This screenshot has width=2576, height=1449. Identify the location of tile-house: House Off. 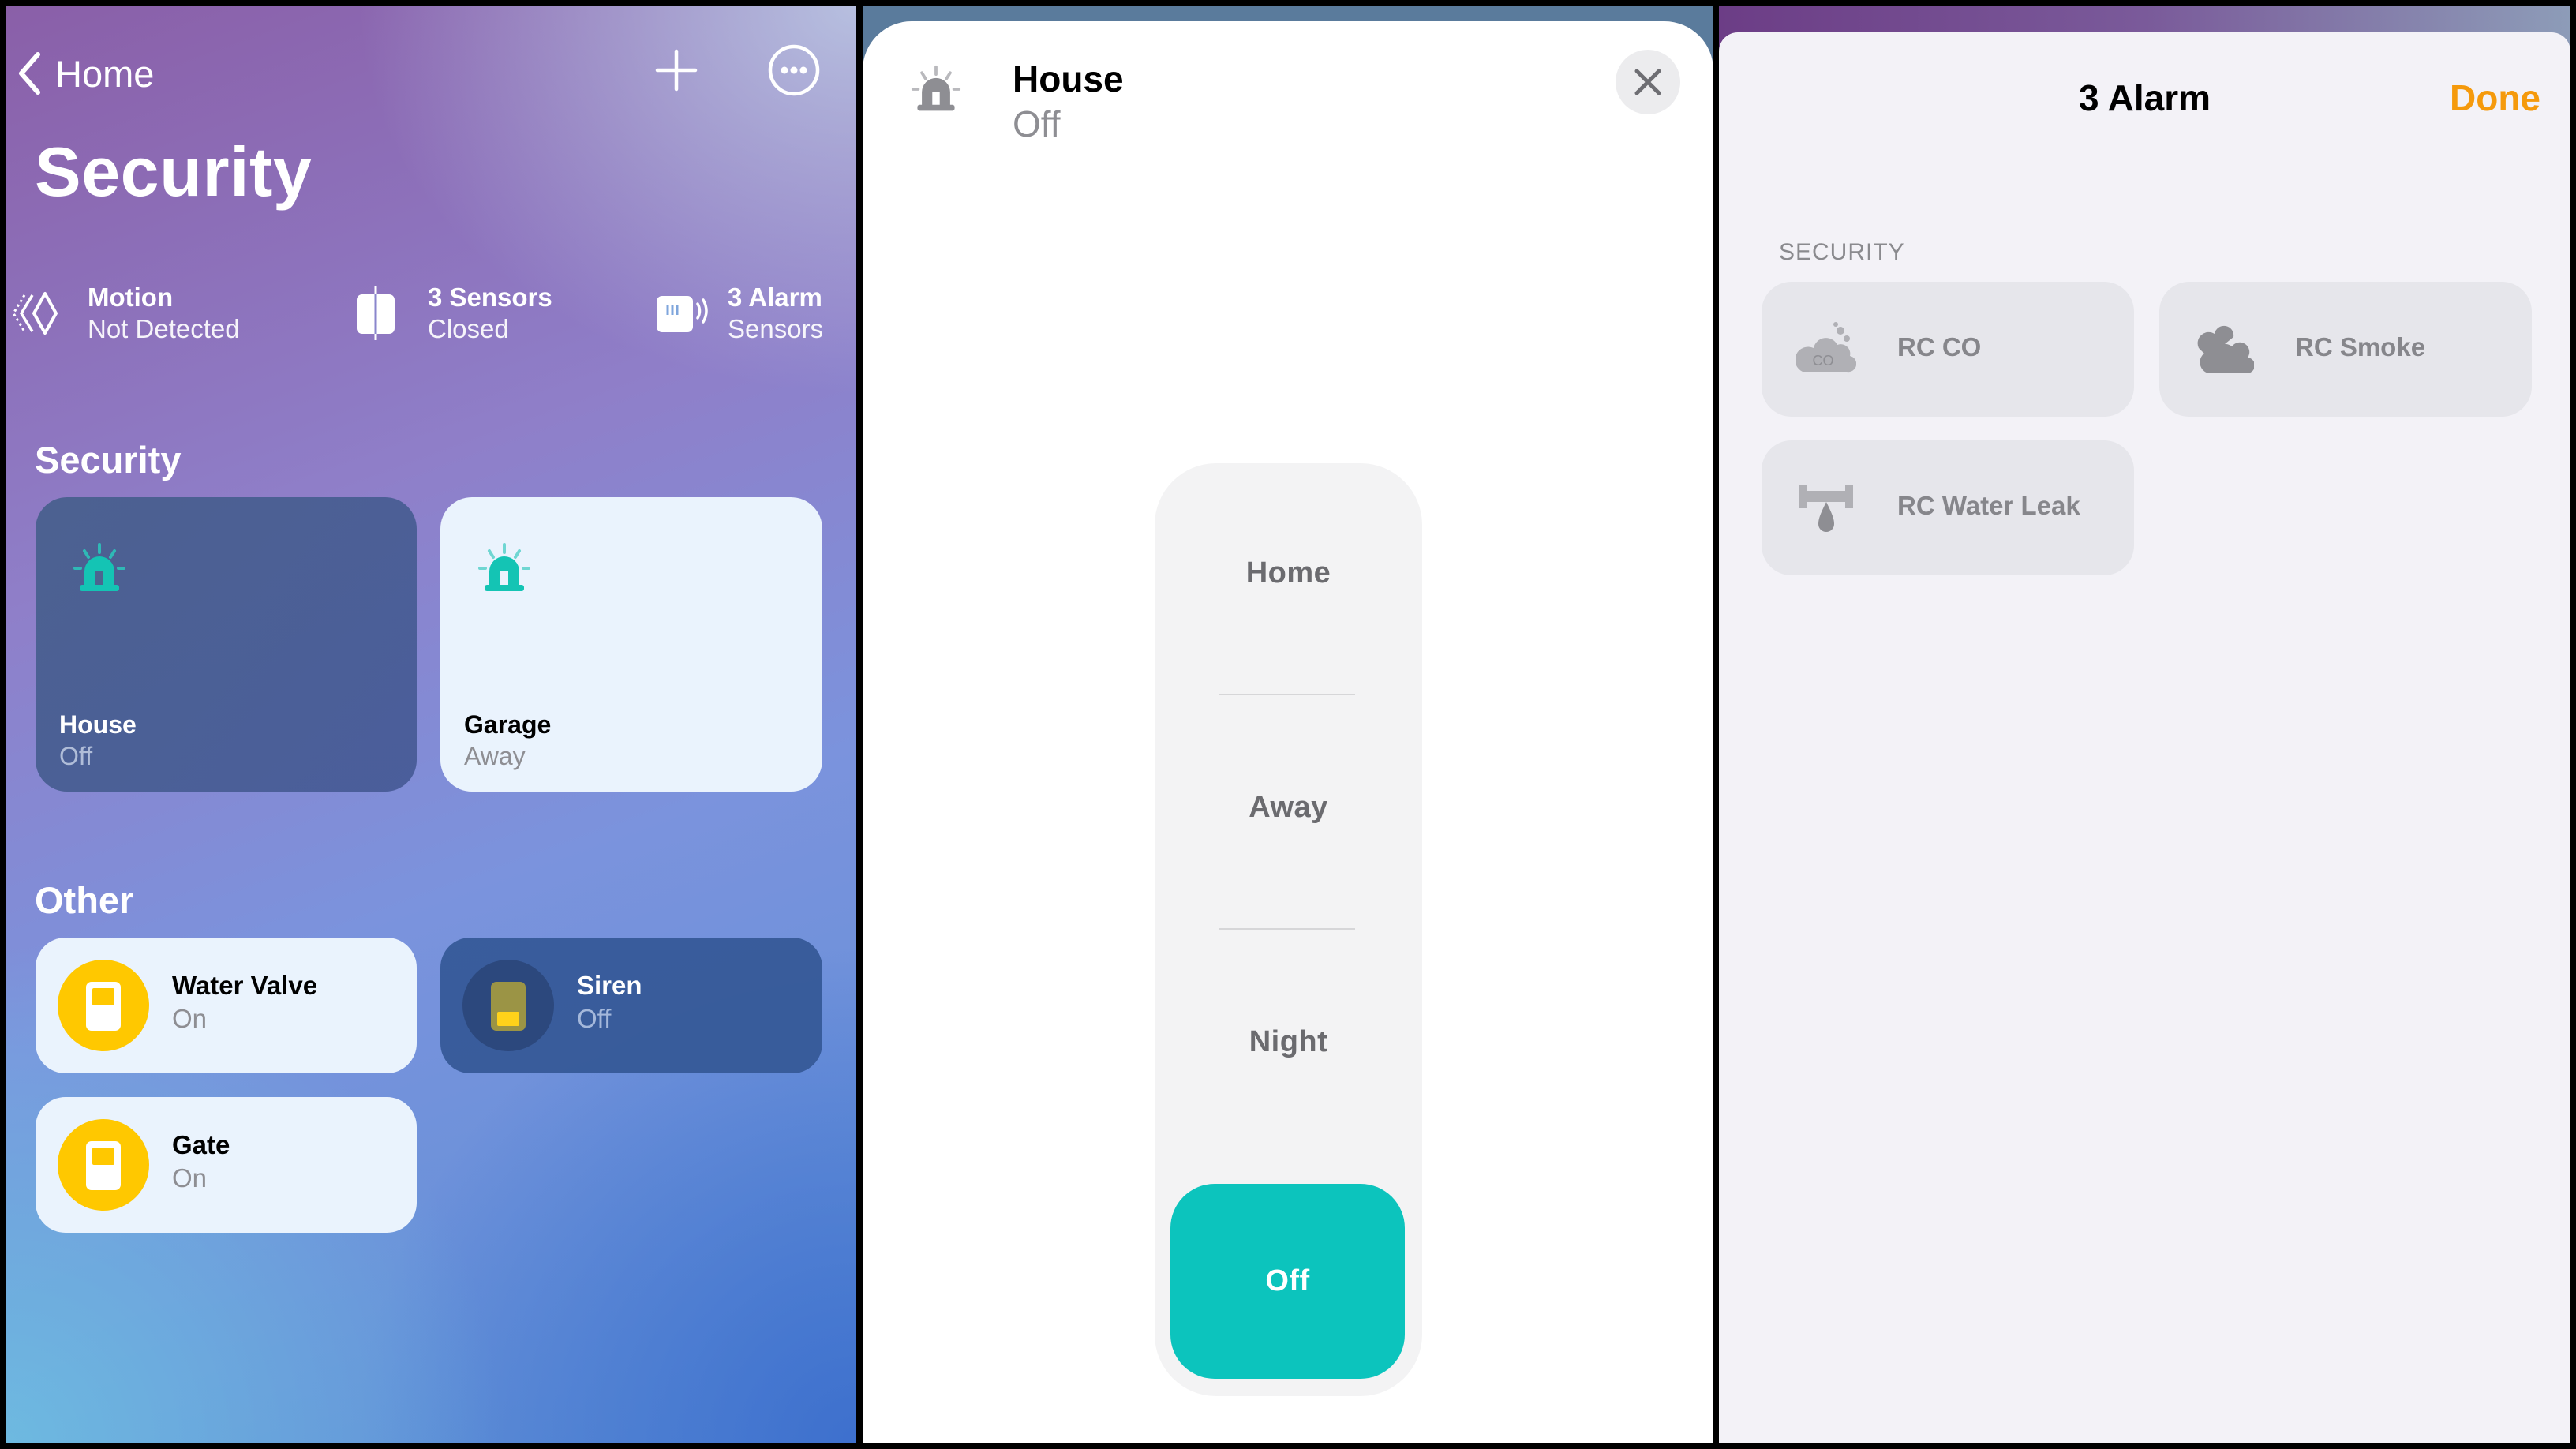
(226, 644).